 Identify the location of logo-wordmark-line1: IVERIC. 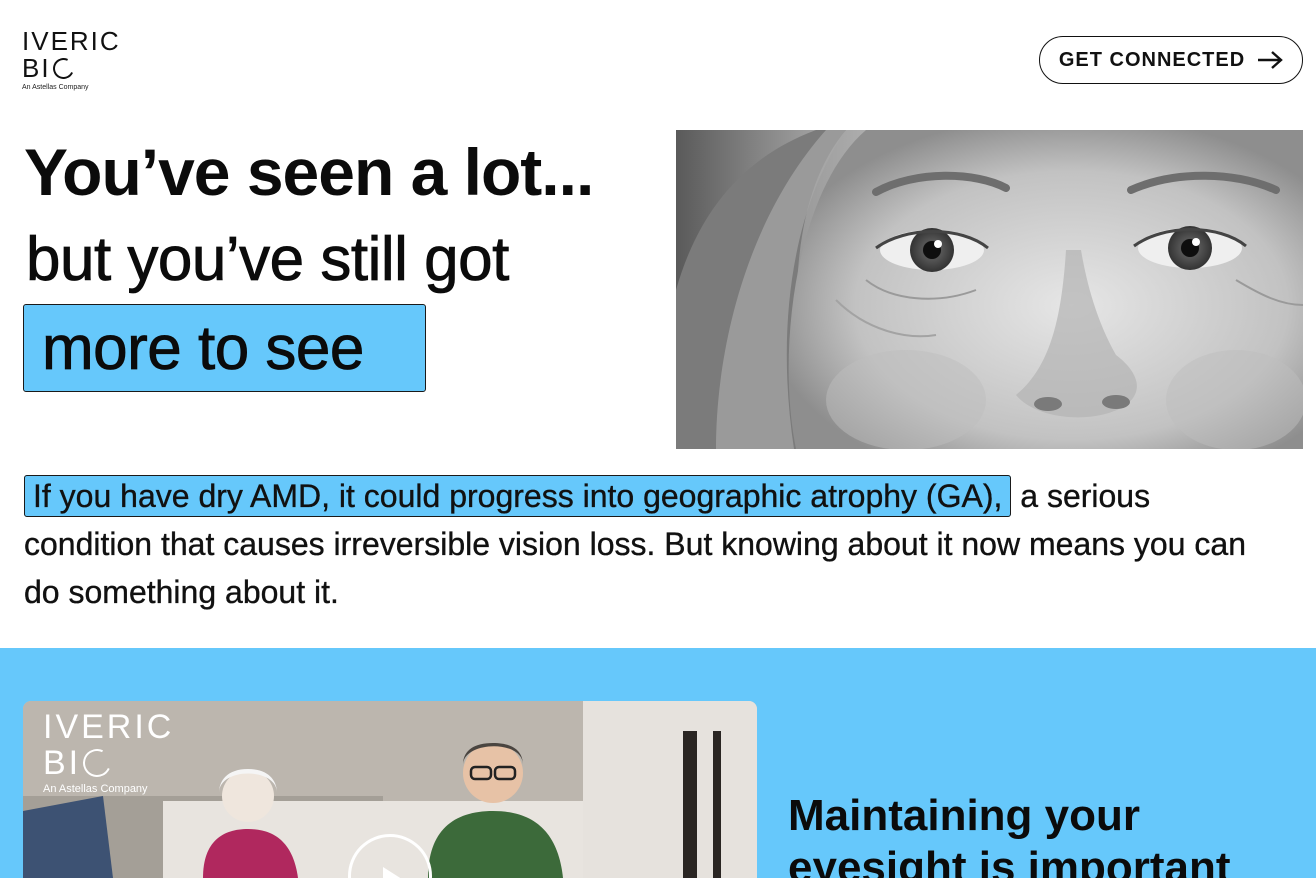
(71, 41).